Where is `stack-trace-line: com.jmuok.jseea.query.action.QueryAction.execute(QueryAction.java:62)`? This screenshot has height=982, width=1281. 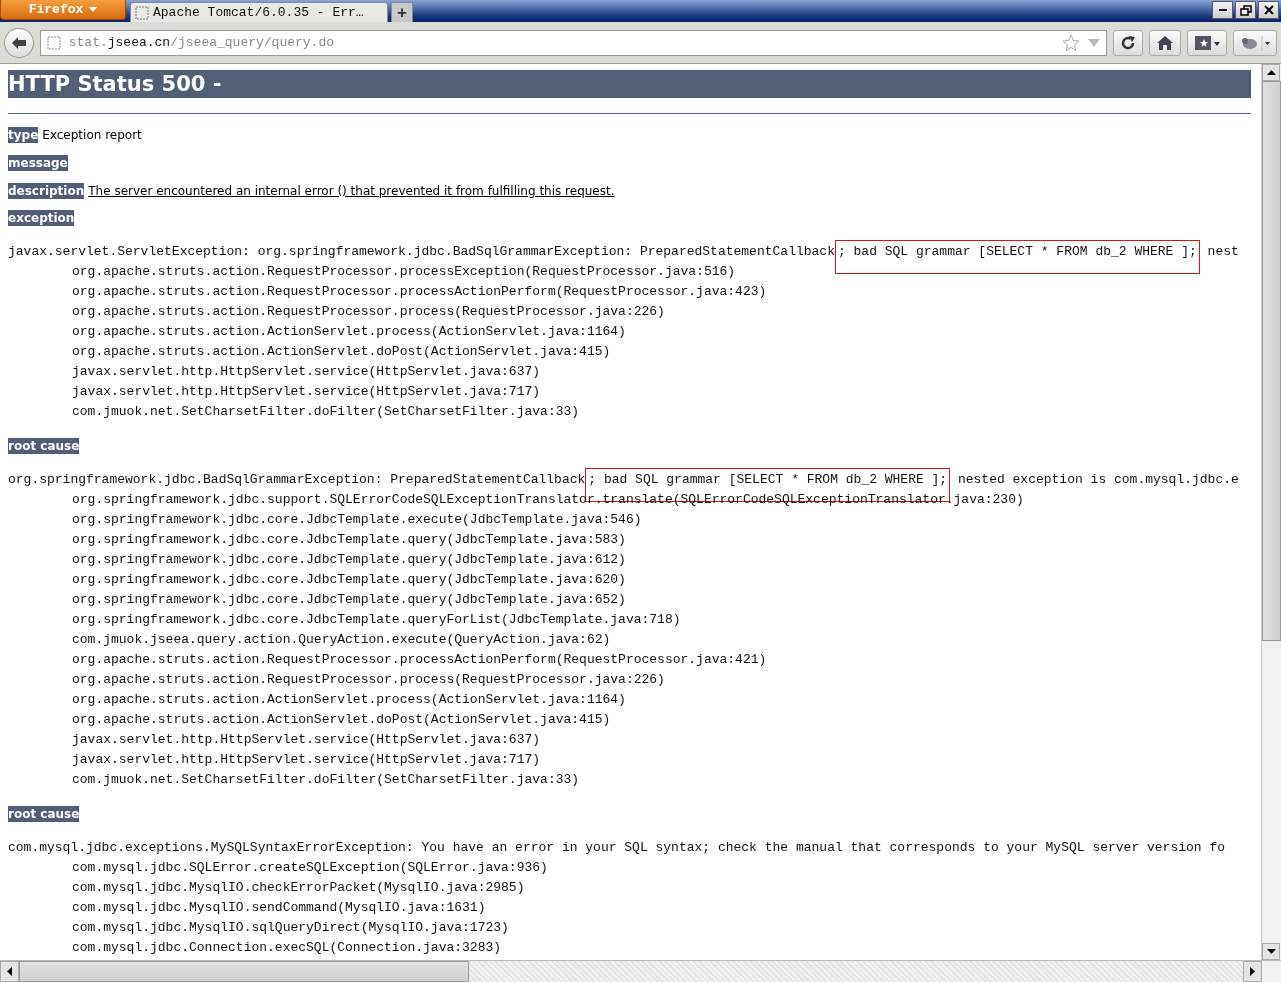
stack-trace-line: com.jmuok.jseea.query.action.QueryAction.execute(QueryAction.java:62) is located at coordinates (341, 640).